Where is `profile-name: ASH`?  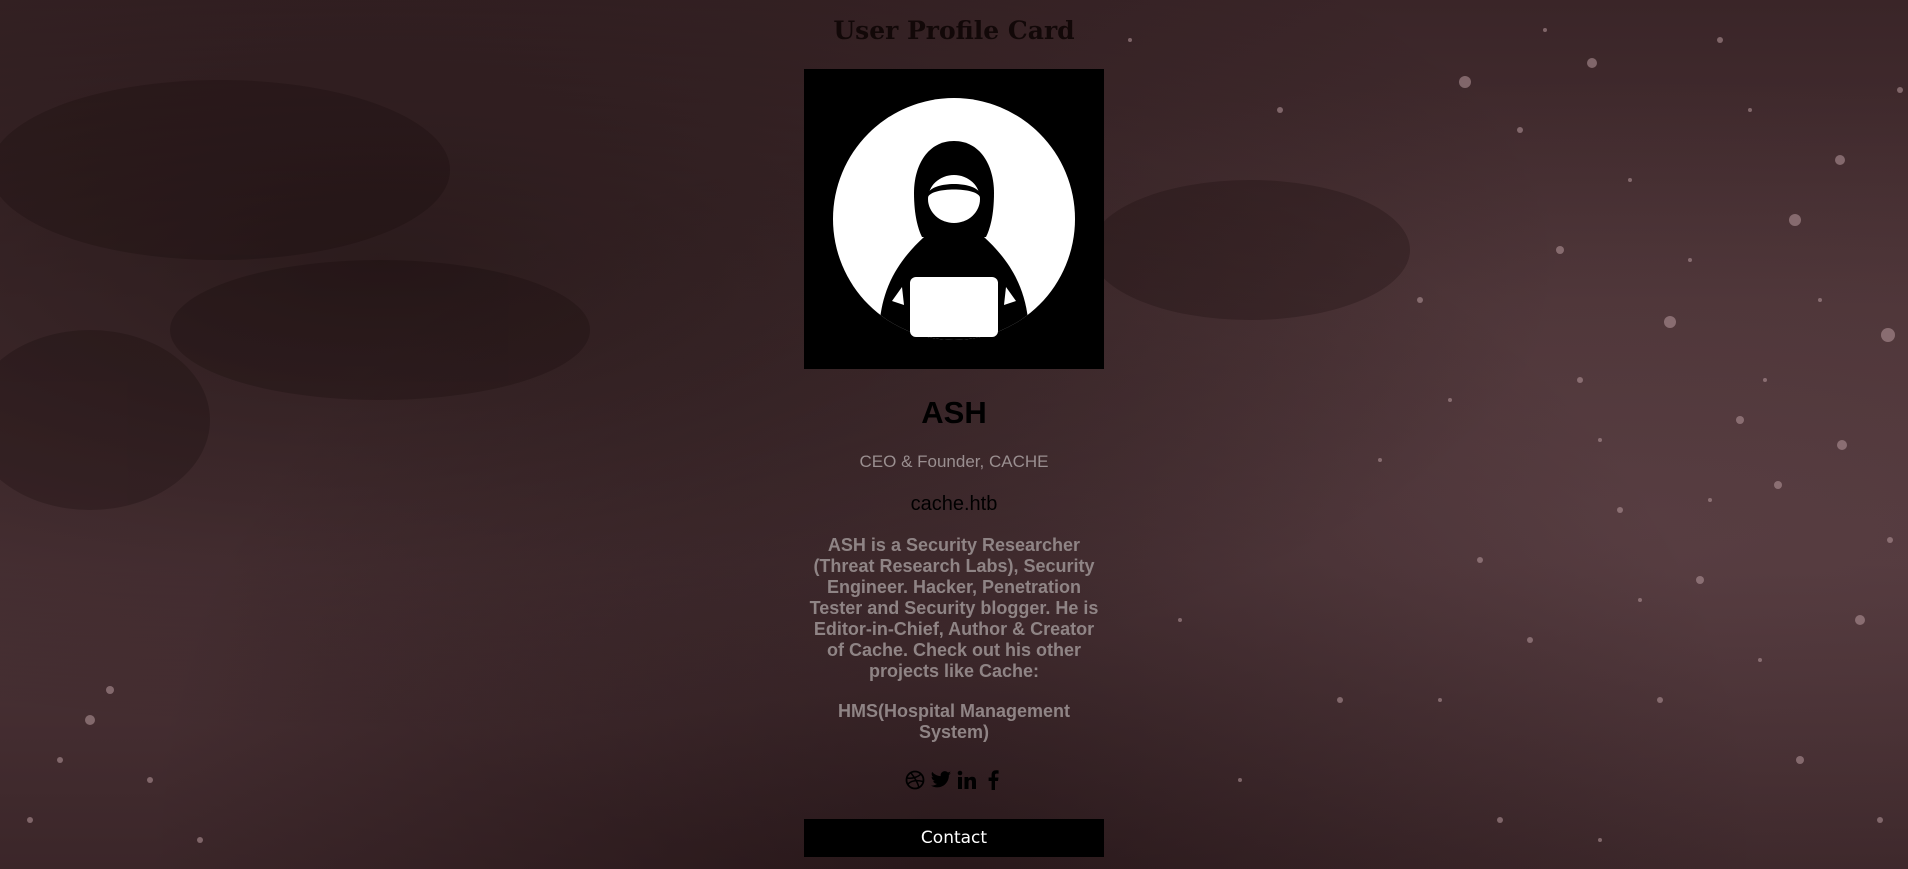
profile-name: ASH is located at coordinates (954, 412).